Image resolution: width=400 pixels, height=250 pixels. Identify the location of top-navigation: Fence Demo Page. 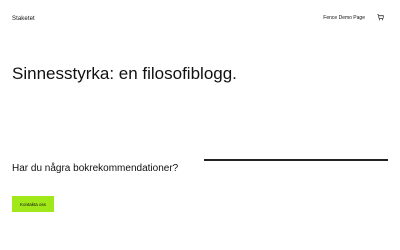
(353, 17).